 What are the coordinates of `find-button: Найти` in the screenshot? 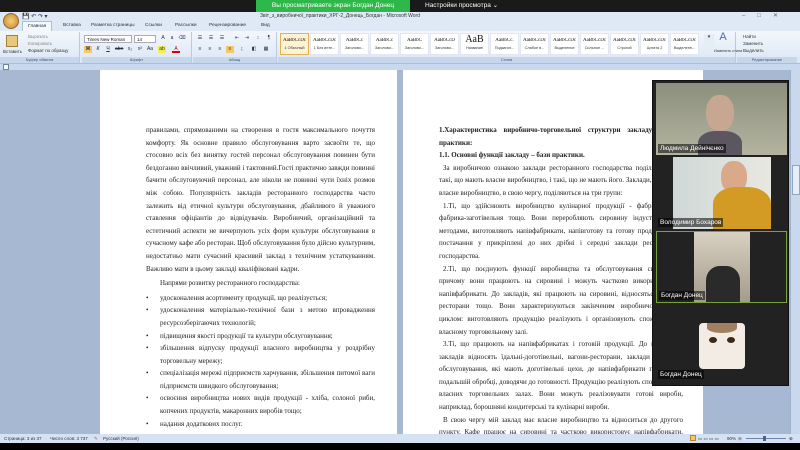 It's located at (749, 36).